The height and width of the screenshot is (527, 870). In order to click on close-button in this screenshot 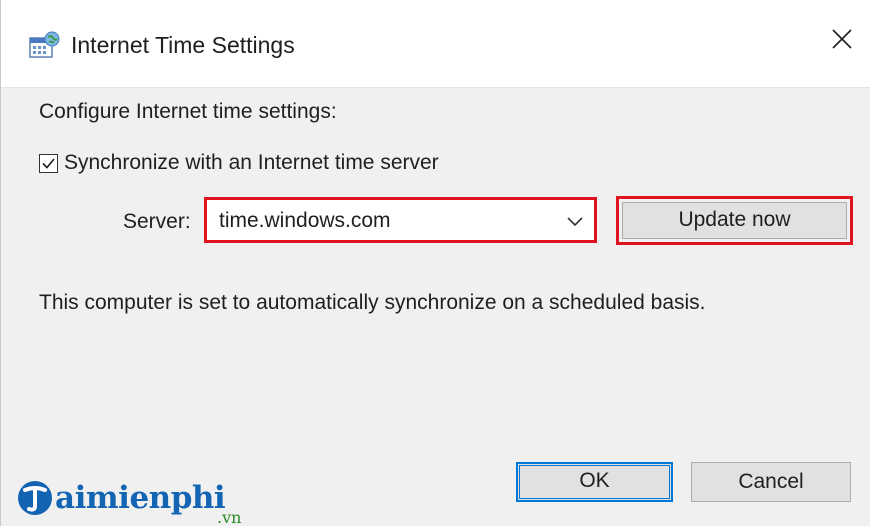, I will do `click(842, 39)`.